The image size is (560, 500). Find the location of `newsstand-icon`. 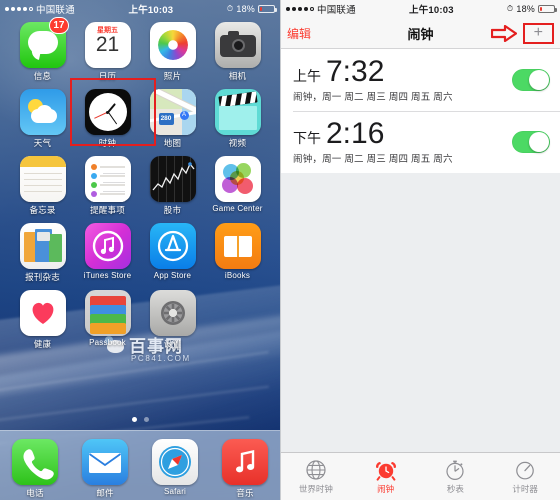

newsstand-icon is located at coordinates (42, 246).